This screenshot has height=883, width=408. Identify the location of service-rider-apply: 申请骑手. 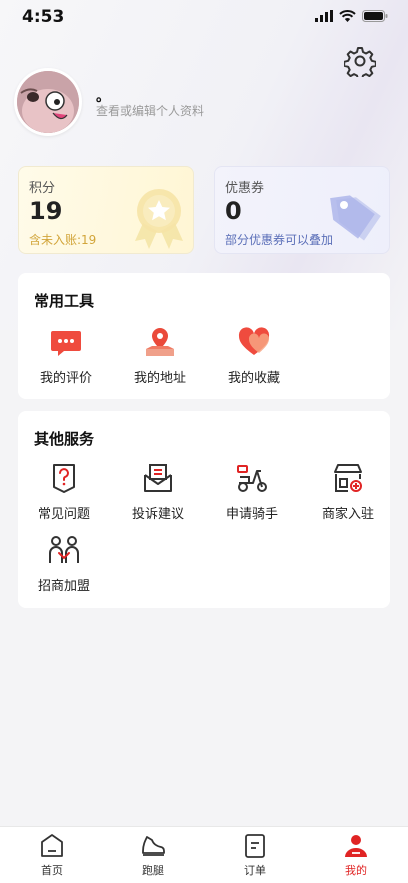
(252, 491).